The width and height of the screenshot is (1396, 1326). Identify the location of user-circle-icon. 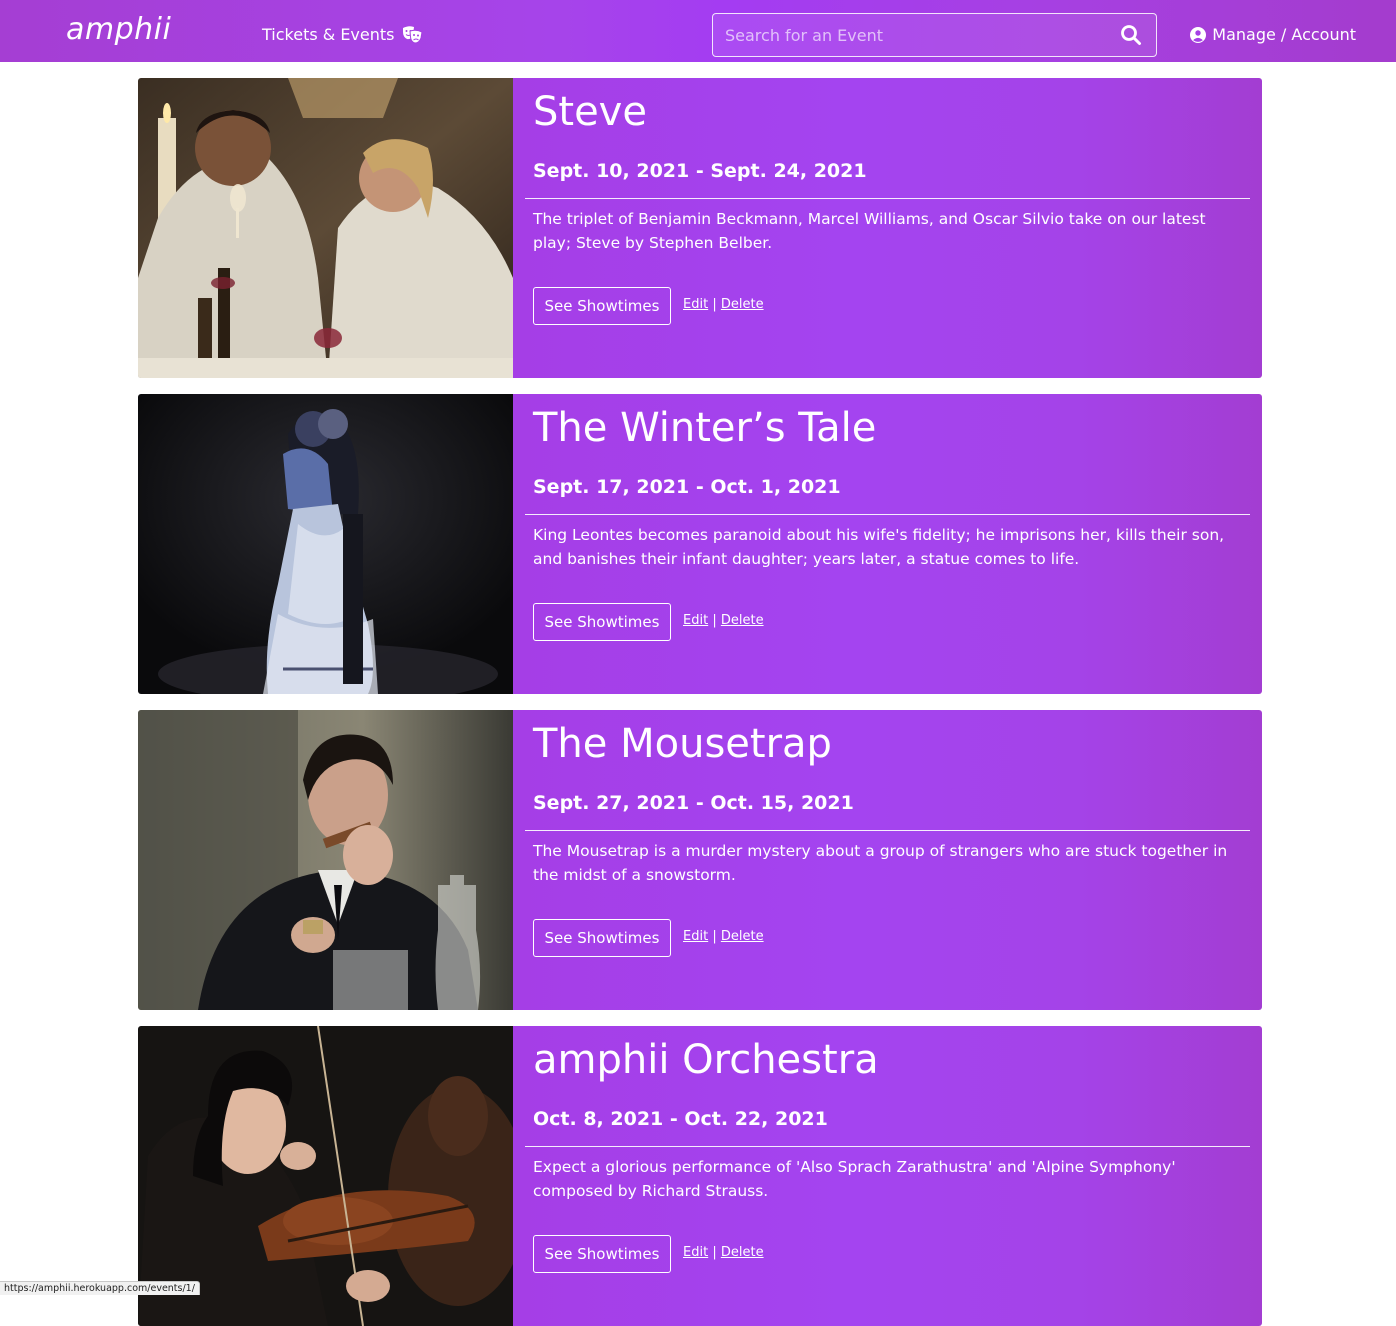
(1198, 35).